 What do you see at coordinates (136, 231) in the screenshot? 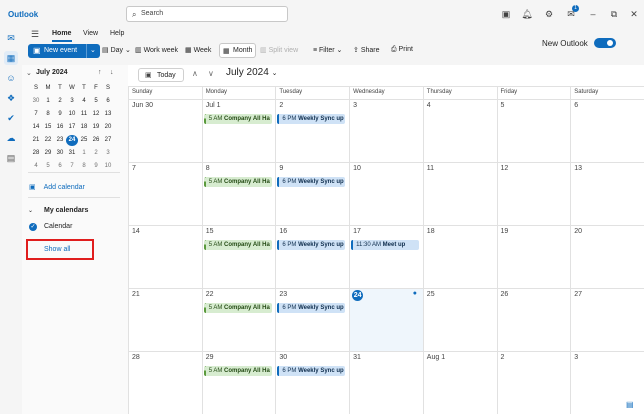
I see `day-cell: 14` at bounding box center [136, 231].